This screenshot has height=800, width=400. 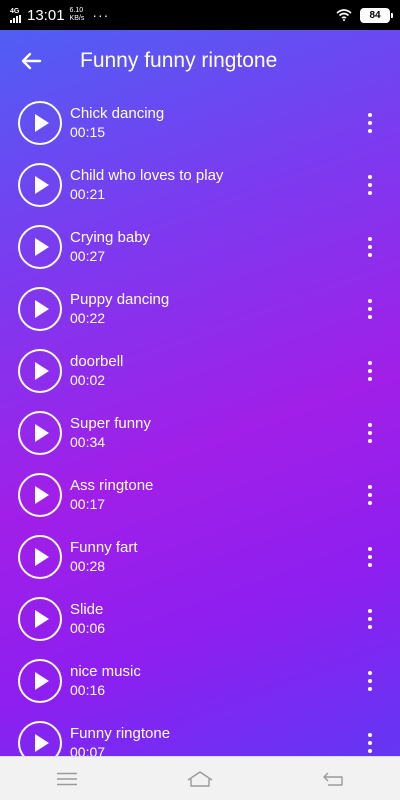 I want to click on ringtone-info: Child who loves to play 00:21, so click(x=146, y=185).